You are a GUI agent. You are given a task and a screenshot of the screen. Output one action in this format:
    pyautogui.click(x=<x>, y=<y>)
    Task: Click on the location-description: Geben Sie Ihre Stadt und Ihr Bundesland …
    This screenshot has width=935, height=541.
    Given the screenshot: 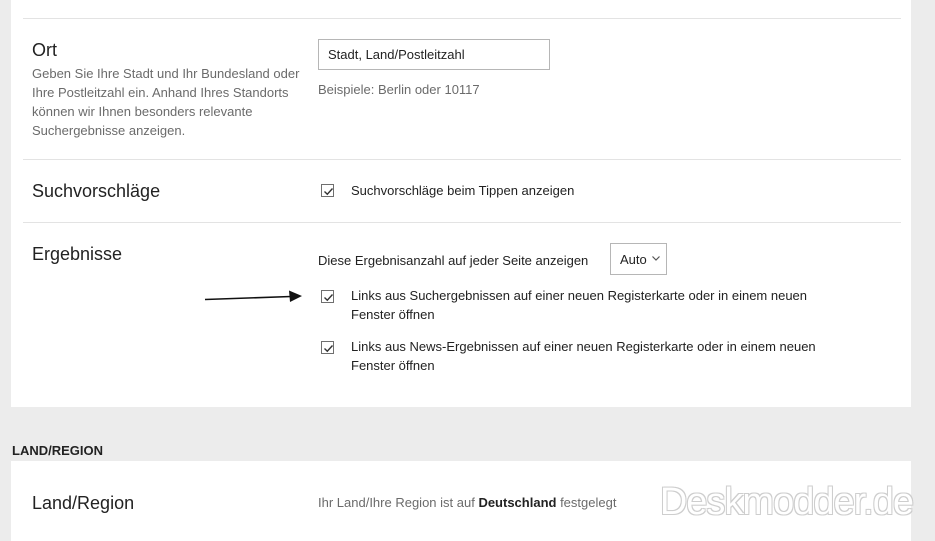 What is the action you would take?
    pyautogui.click(x=166, y=102)
    